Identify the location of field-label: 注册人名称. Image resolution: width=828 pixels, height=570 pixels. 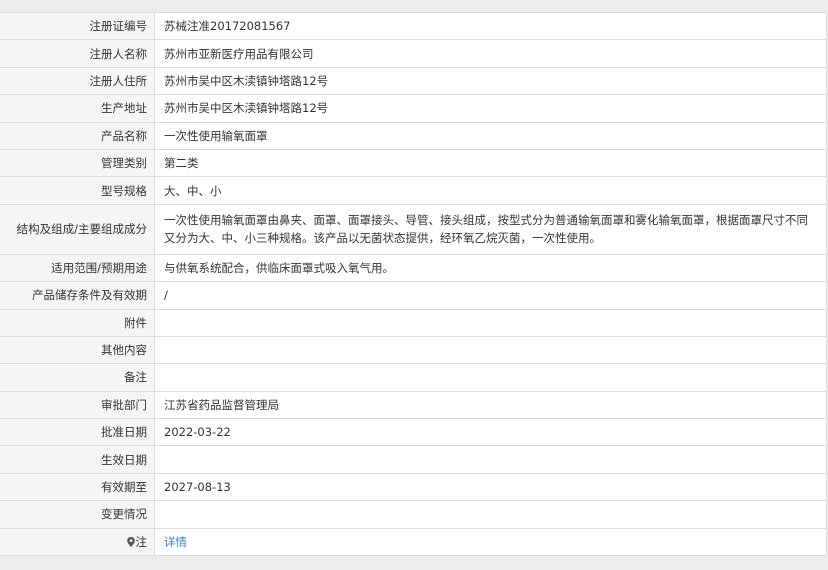
(77, 53).